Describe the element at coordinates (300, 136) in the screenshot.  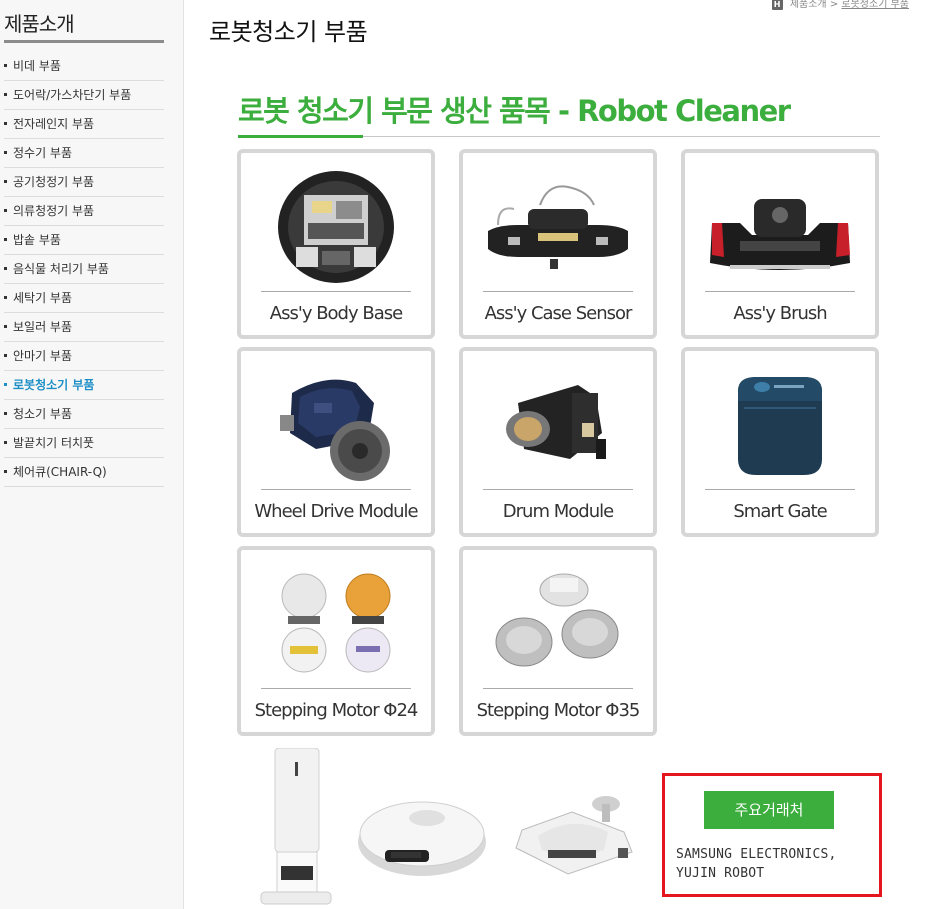
I see `section-divider-accent` at that location.